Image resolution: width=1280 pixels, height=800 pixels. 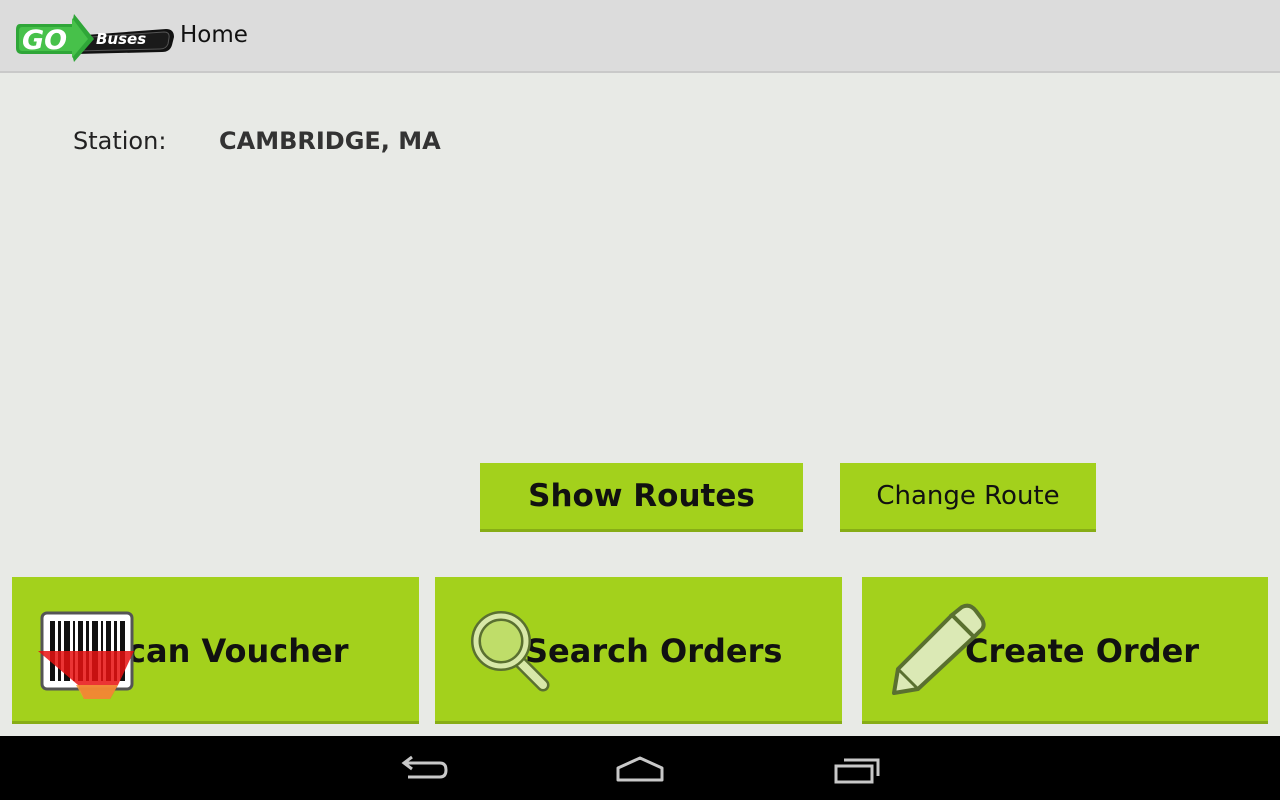 What do you see at coordinates (44, 40) in the screenshot?
I see `svg-text: GO` at bounding box center [44, 40].